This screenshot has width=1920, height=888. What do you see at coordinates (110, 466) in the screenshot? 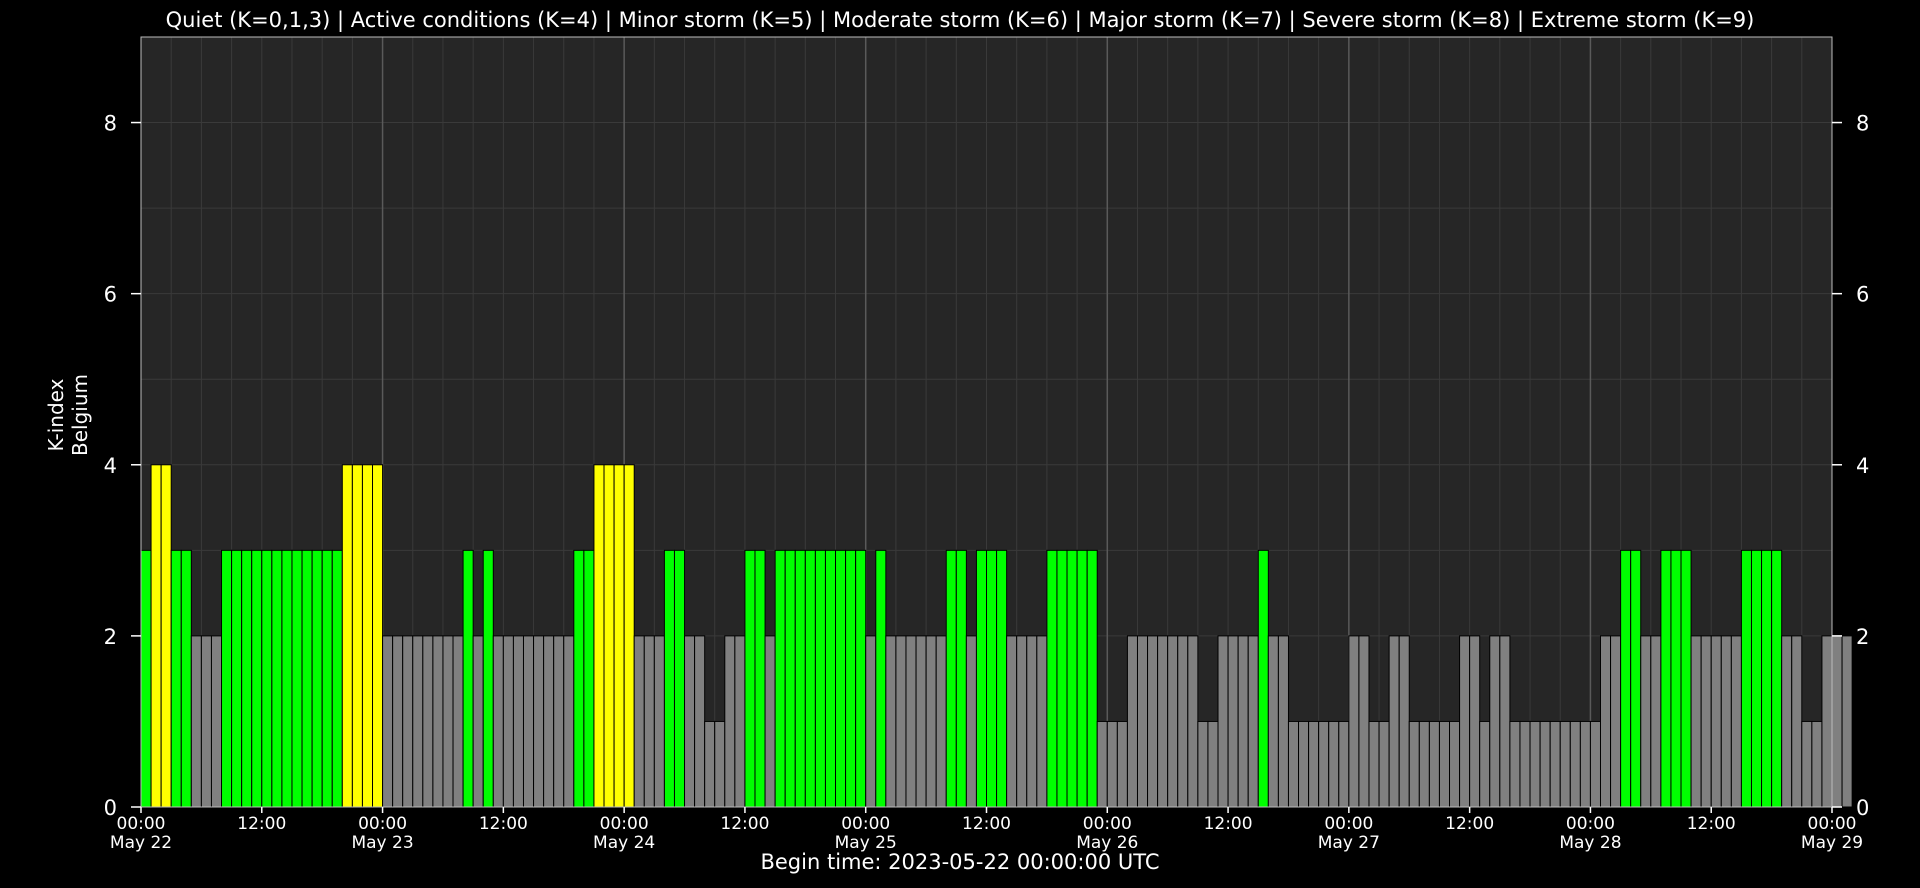
I see `y-tick-label: 4` at bounding box center [110, 466].